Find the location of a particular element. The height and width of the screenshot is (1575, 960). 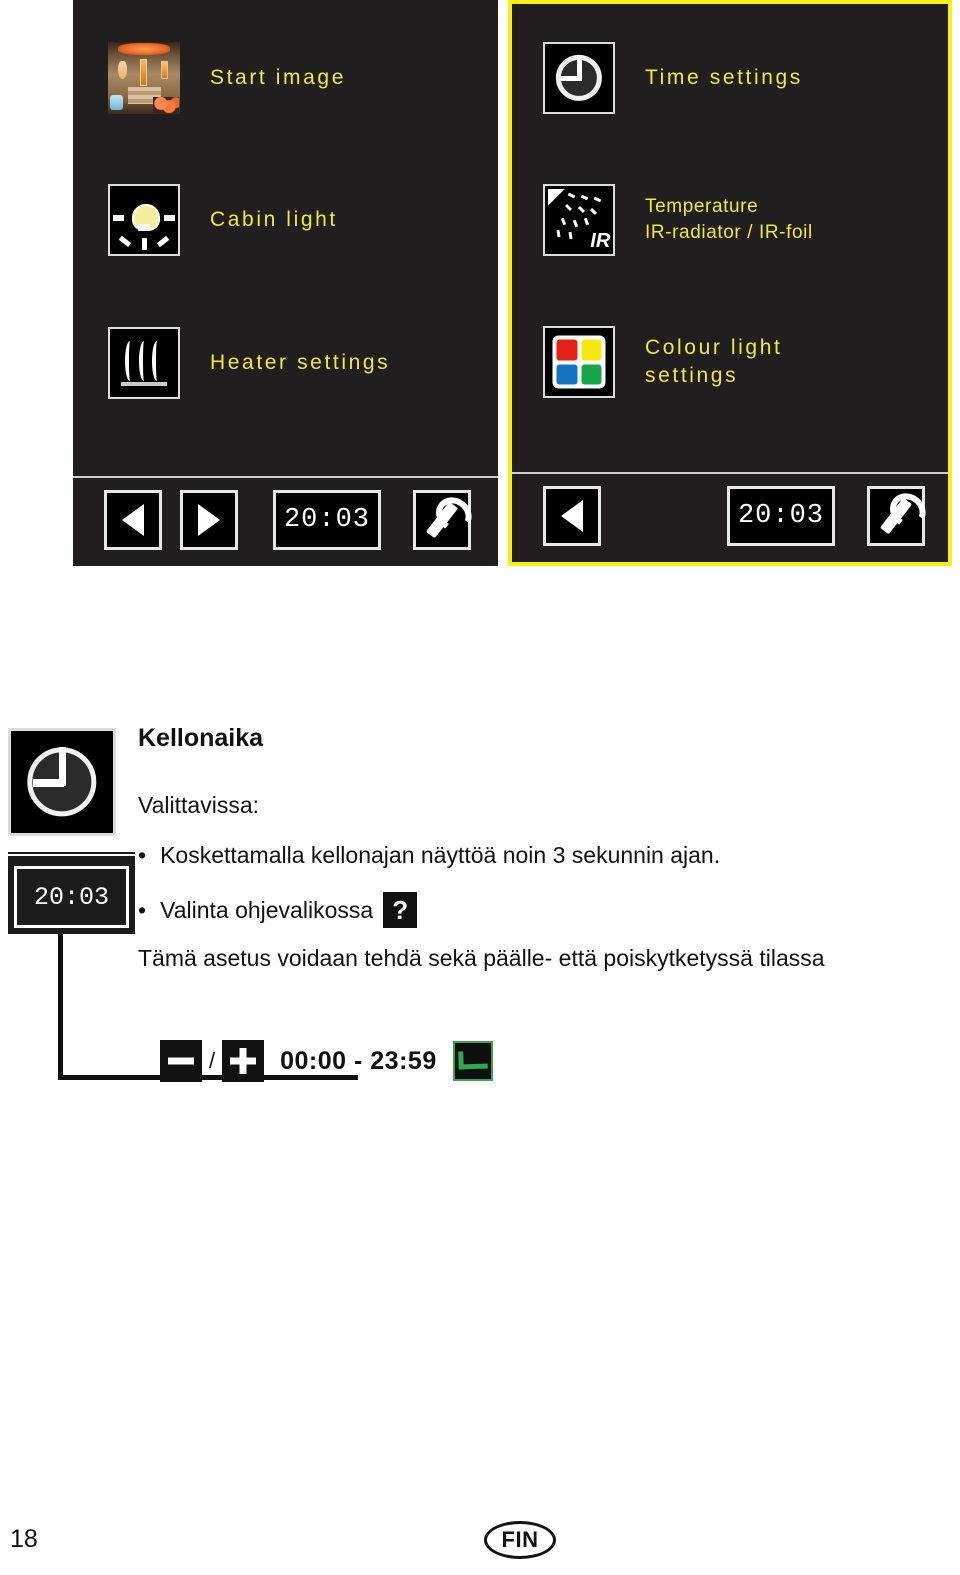

menu-item-label: Cabin light is located at coordinates (274, 219).